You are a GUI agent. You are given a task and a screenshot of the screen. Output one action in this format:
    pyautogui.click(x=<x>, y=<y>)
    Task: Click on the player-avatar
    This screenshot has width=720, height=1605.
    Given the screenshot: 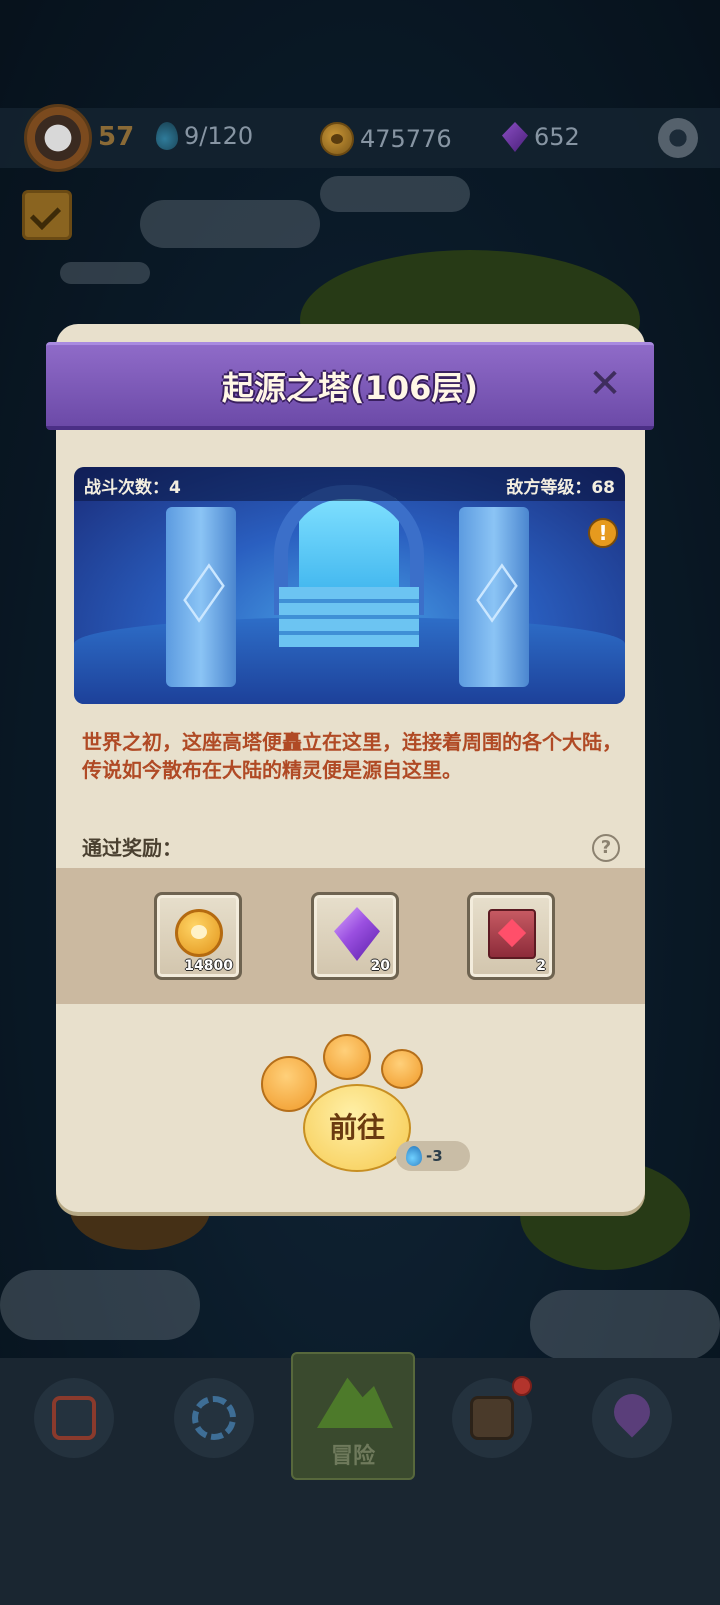 What is the action you would take?
    pyautogui.click(x=58, y=138)
    